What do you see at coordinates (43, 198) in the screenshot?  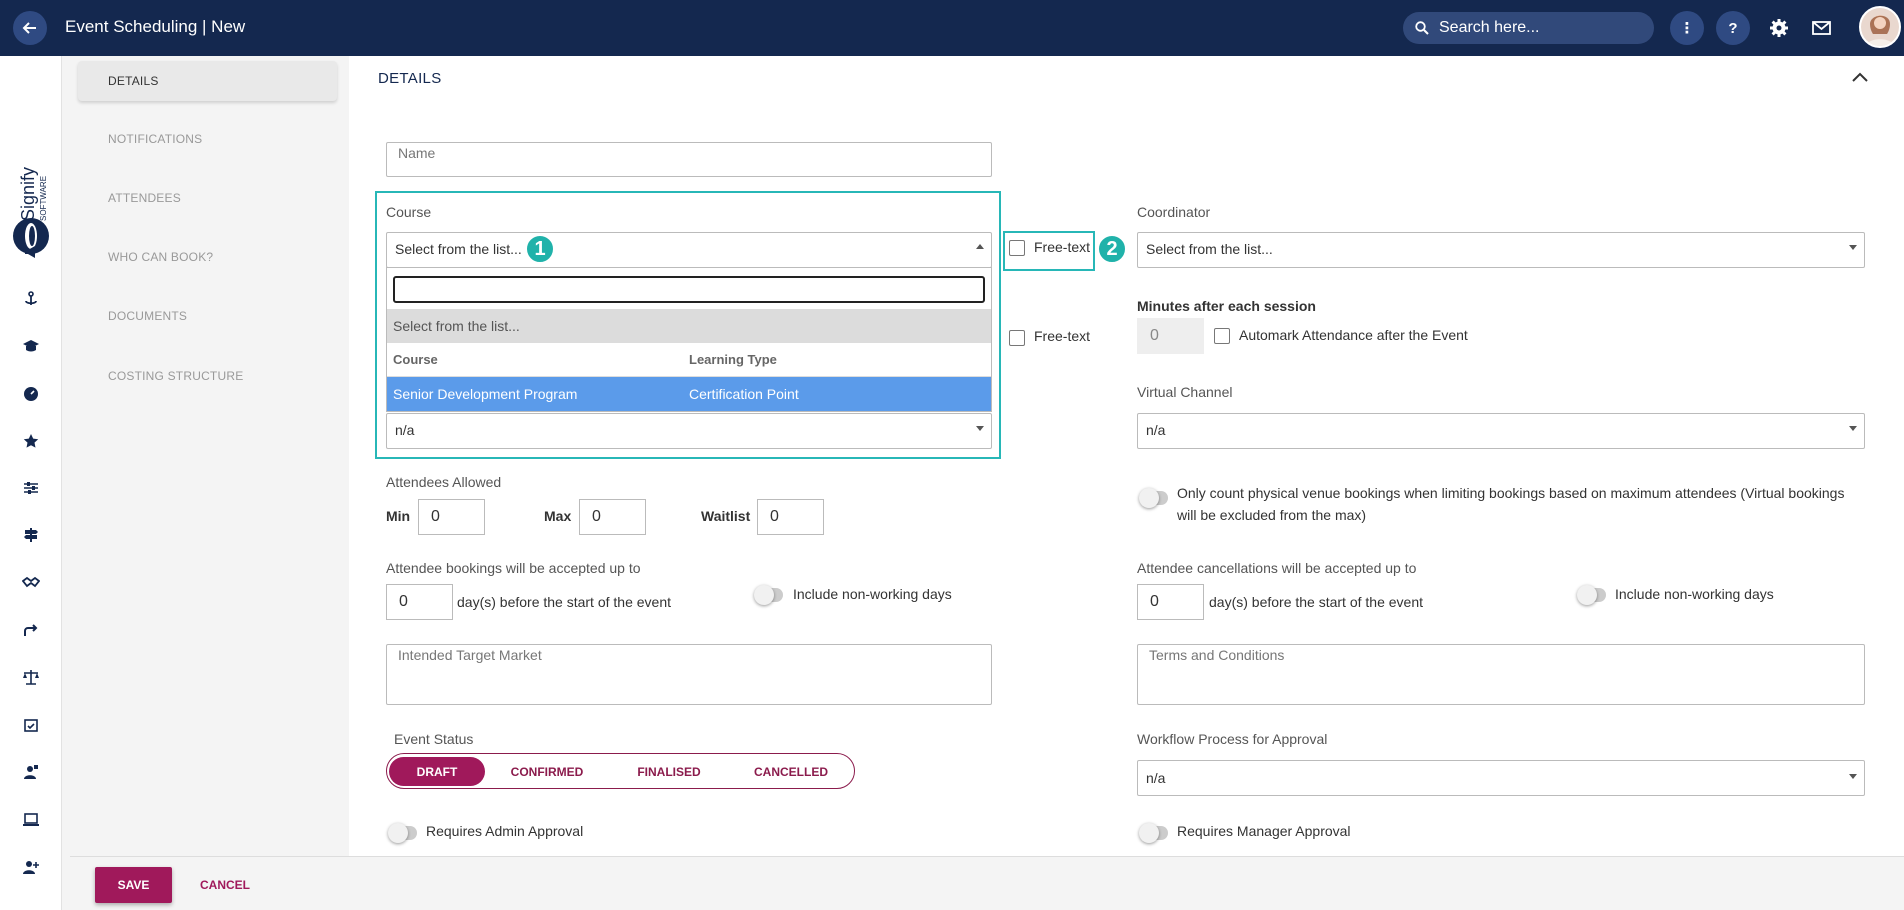 I see `svg-text: SOFTWARE` at bounding box center [43, 198].